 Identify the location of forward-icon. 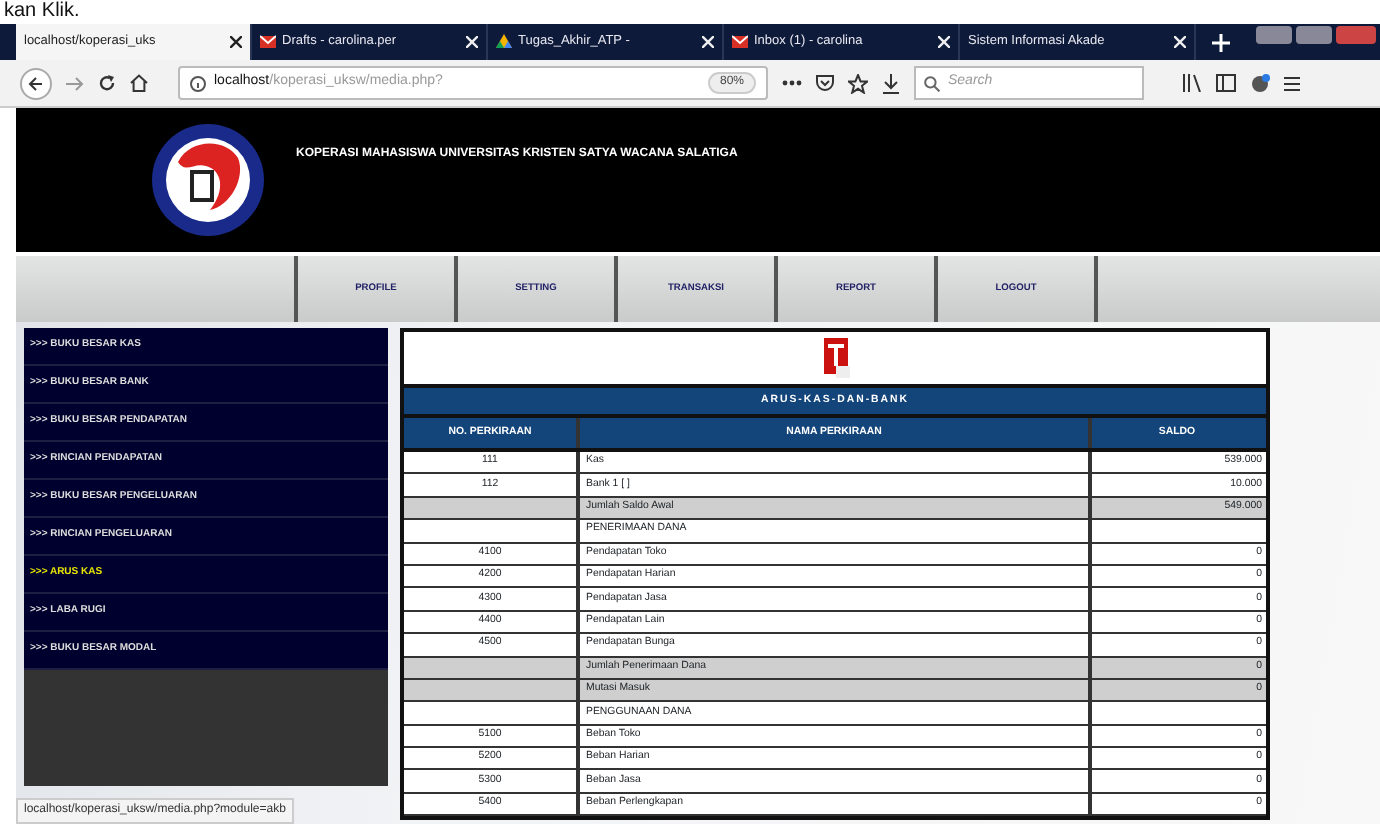
(75, 83).